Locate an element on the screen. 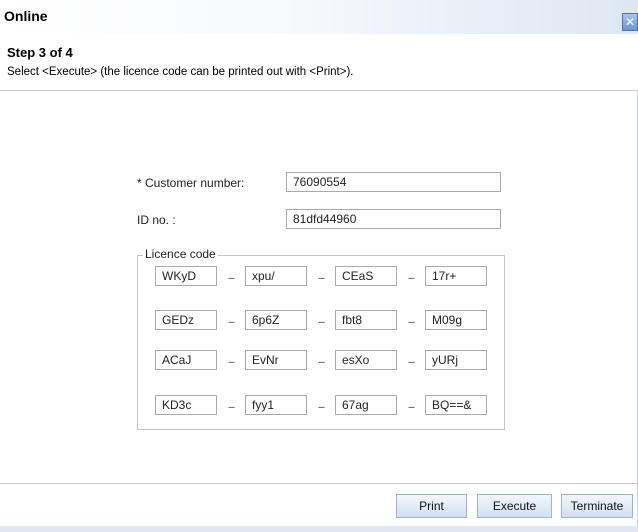  licence-code-field: CEaS is located at coordinates (366, 276).